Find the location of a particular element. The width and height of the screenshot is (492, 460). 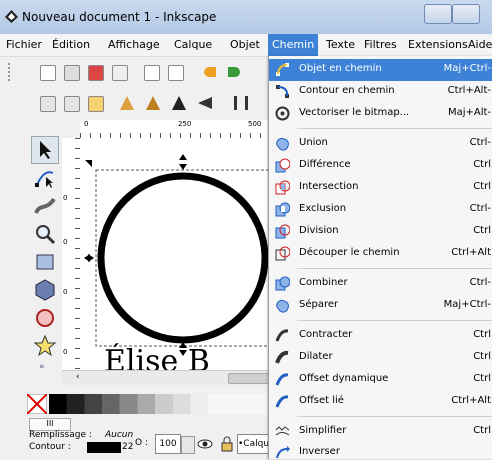

horizontal-scrollbar: ‹ is located at coordinates (166, 377).